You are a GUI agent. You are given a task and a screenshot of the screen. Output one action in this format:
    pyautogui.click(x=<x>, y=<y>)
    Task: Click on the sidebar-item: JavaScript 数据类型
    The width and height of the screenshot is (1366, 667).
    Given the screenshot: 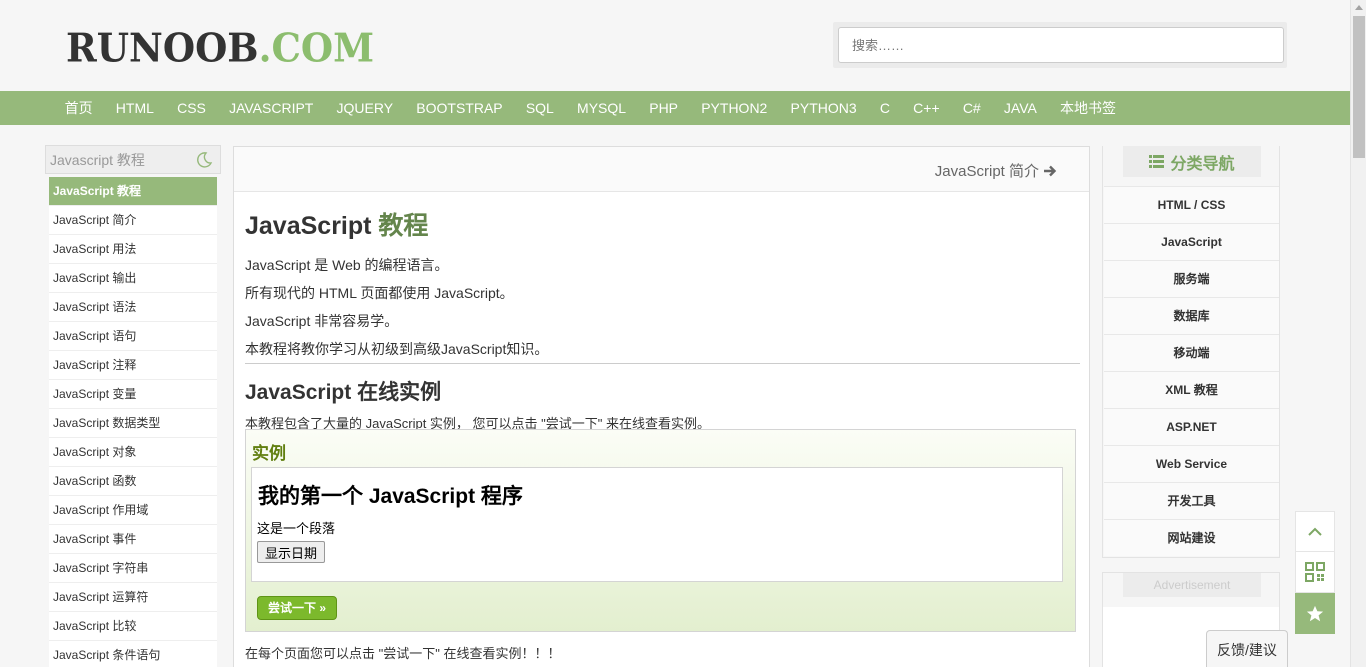 What is the action you would take?
    pyautogui.click(x=133, y=423)
    